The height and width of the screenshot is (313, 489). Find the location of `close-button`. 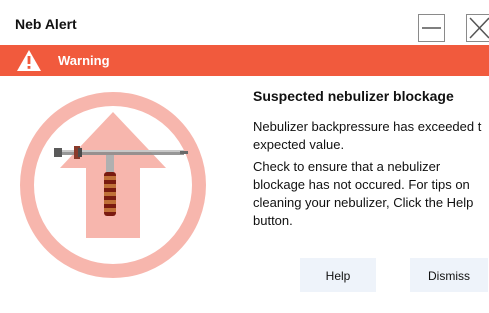

close-button is located at coordinates (477, 28).